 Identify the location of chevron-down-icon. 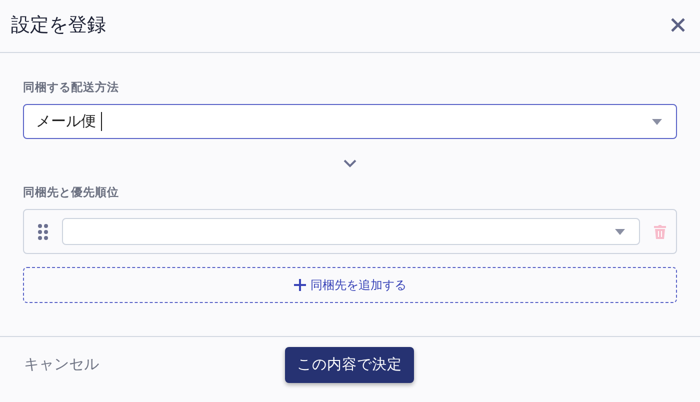
(350, 163).